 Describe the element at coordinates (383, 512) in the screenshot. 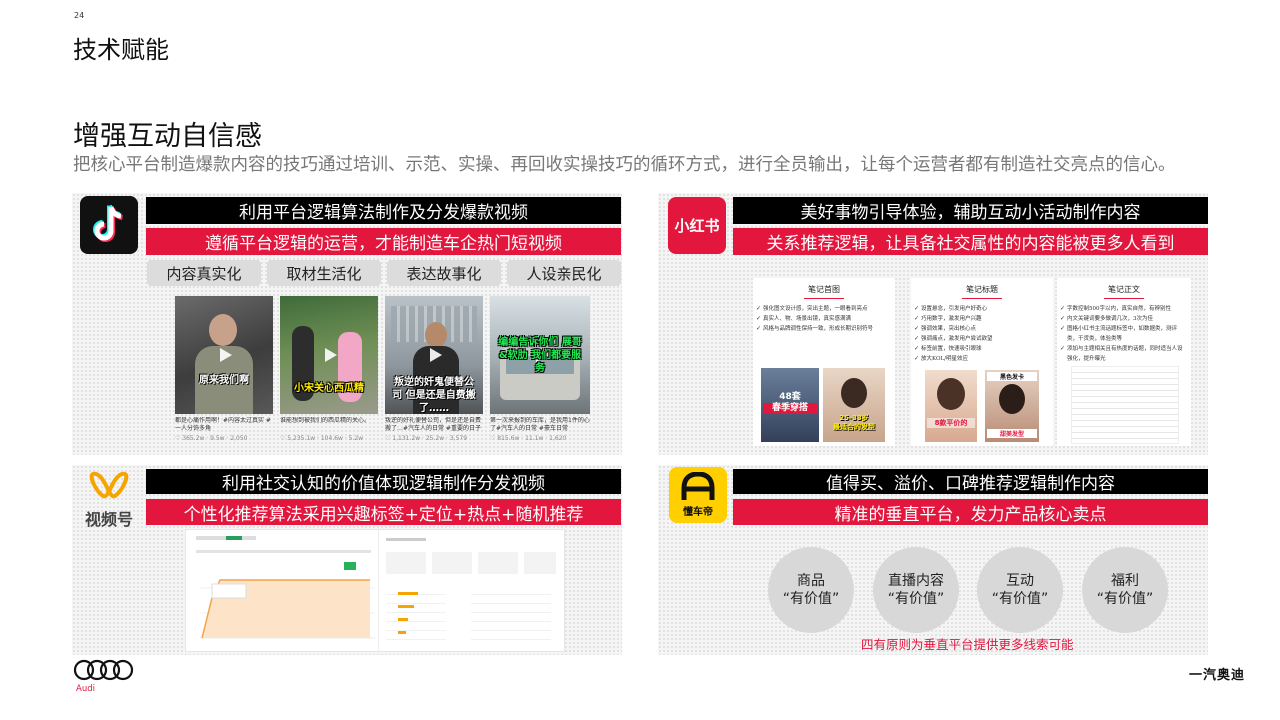

I see `shipinhao-red-bar: 个性化推荐算法采用兴趣标签+定位+热点+随机推荐` at that location.